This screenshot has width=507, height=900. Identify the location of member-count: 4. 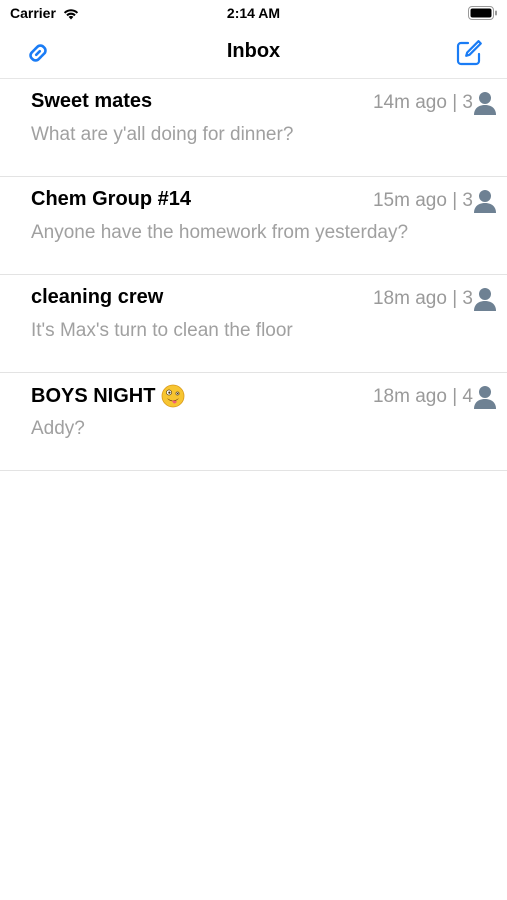
(467, 396).